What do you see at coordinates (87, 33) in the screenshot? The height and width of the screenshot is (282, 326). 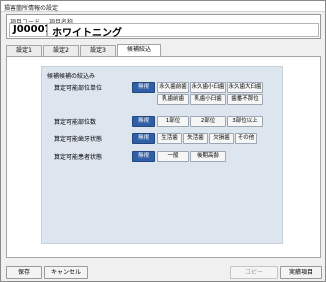 I see `item-name-value: ホワイトニング` at bounding box center [87, 33].